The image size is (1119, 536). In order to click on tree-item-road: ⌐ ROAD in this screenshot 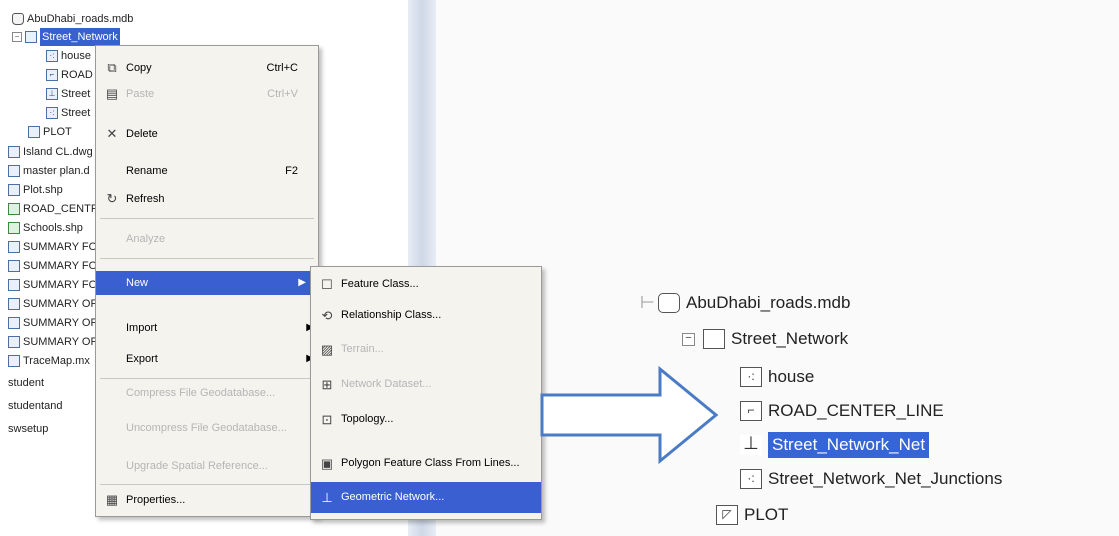, I will do `click(69, 75)`.